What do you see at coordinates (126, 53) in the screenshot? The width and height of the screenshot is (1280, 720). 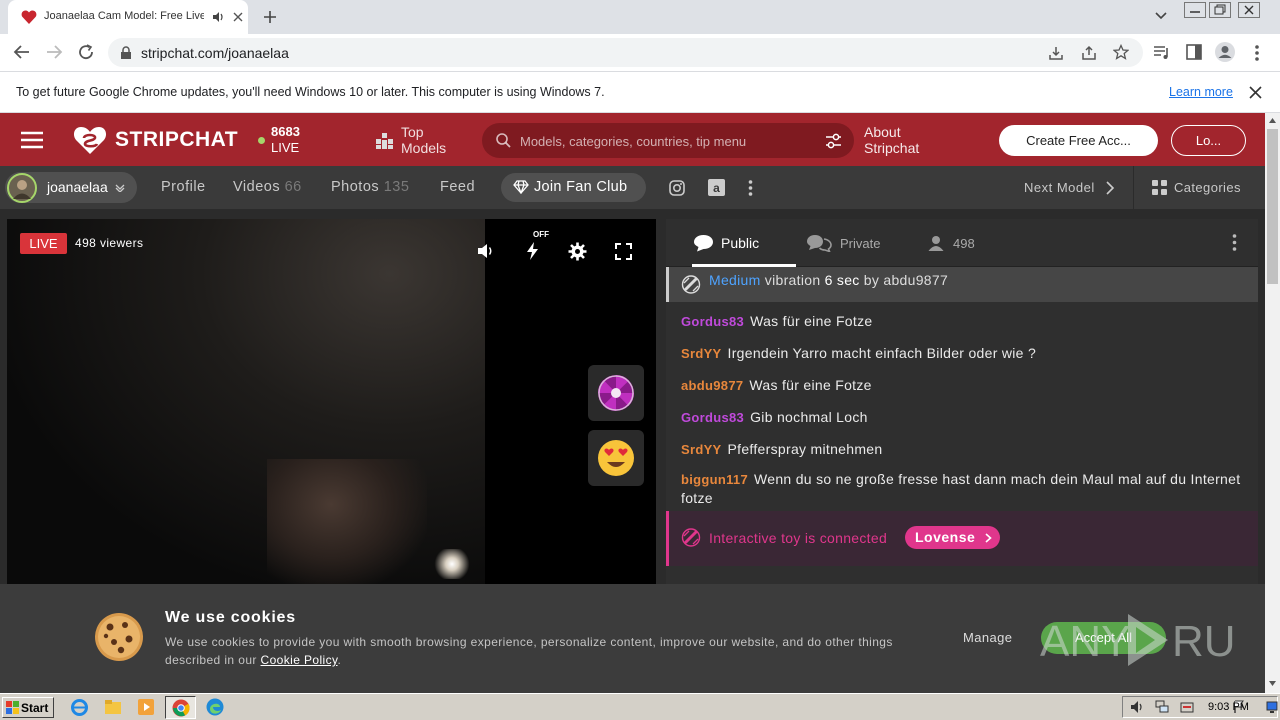 I see `lock-icon` at bounding box center [126, 53].